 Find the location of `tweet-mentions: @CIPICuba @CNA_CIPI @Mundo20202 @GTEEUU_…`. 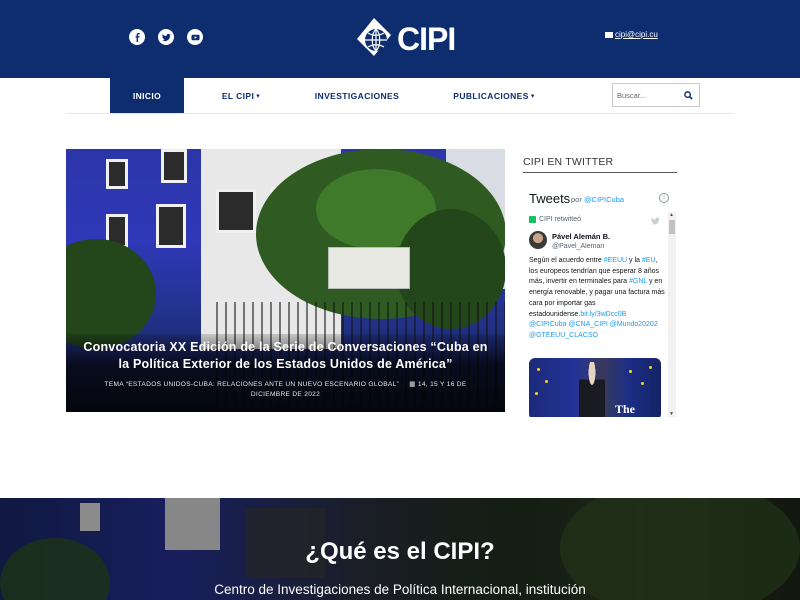

tweet-mentions: @CIPICuba @CNA_CIPI @Mundo20202 @GTEEUU_… is located at coordinates (593, 330).